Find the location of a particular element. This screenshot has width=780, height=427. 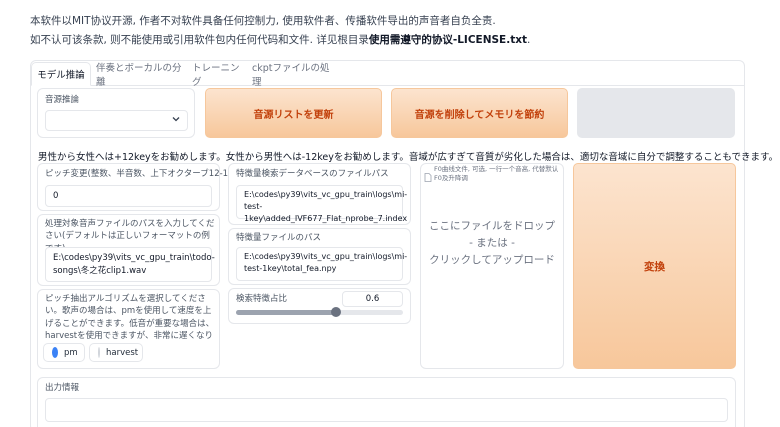

upload-or-text: - または - is located at coordinates (492, 243).